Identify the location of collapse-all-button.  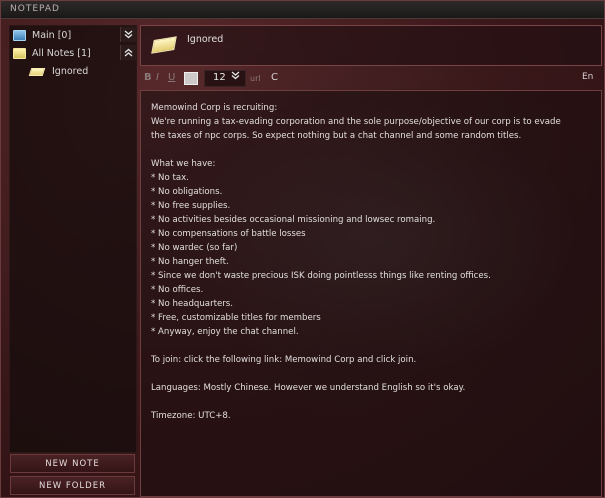
(128, 52).